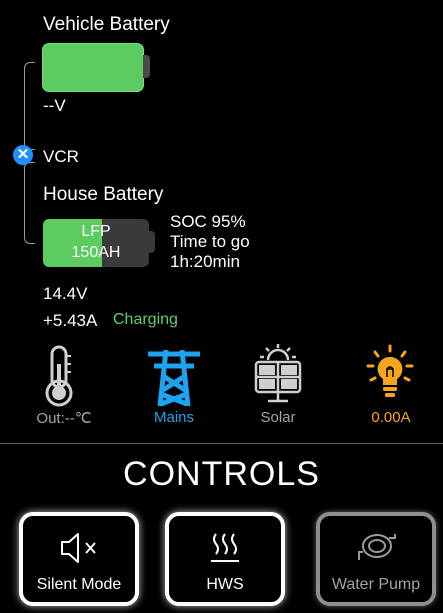  What do you see at coordinates (96, 252) in the screenshot?
I see `house-battery-capacity: 150AH` at bounding box center [96, 252].